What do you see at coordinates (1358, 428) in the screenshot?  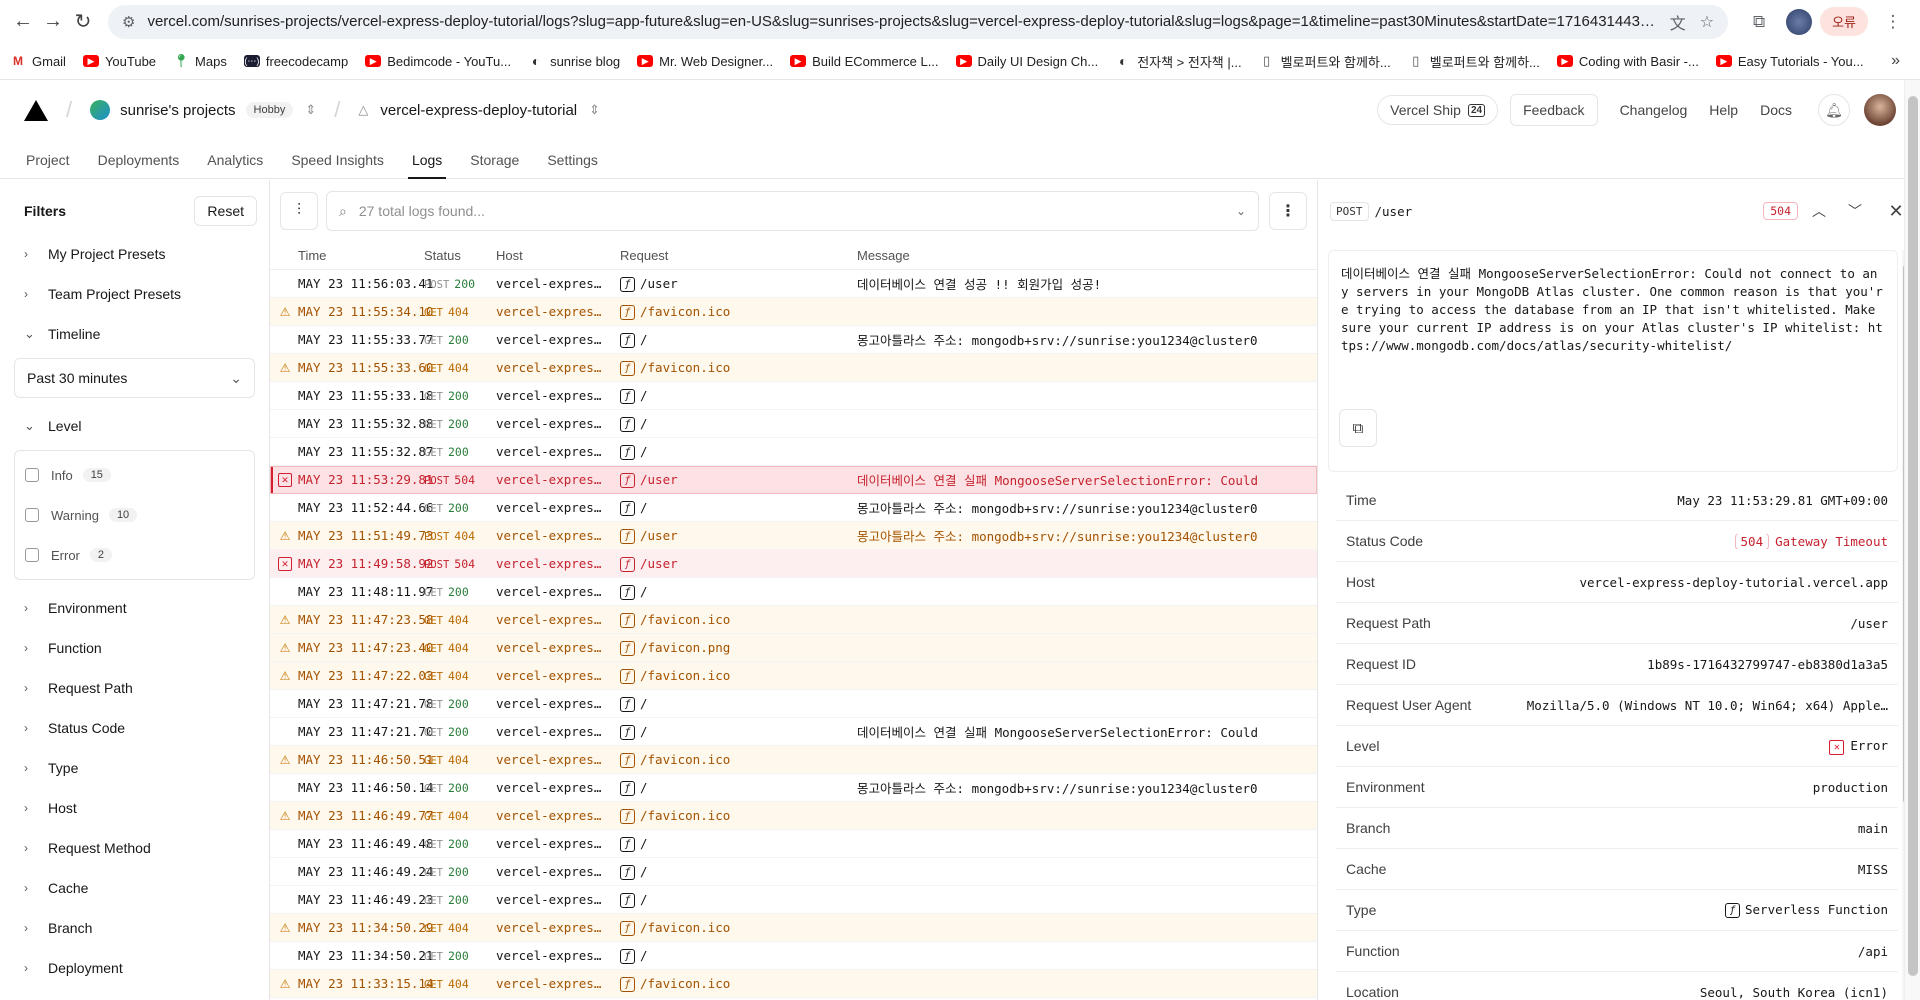 I see `copy-icon: ⧉` at bounding box center [1358, 428].